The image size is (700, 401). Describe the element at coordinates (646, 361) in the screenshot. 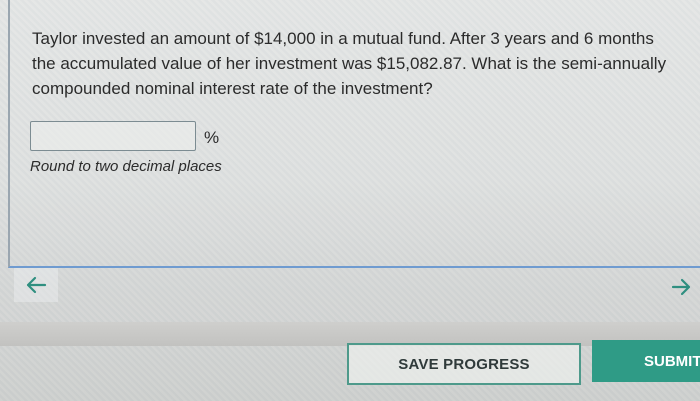

I see `submit-button: SUBMIT A` at that location.